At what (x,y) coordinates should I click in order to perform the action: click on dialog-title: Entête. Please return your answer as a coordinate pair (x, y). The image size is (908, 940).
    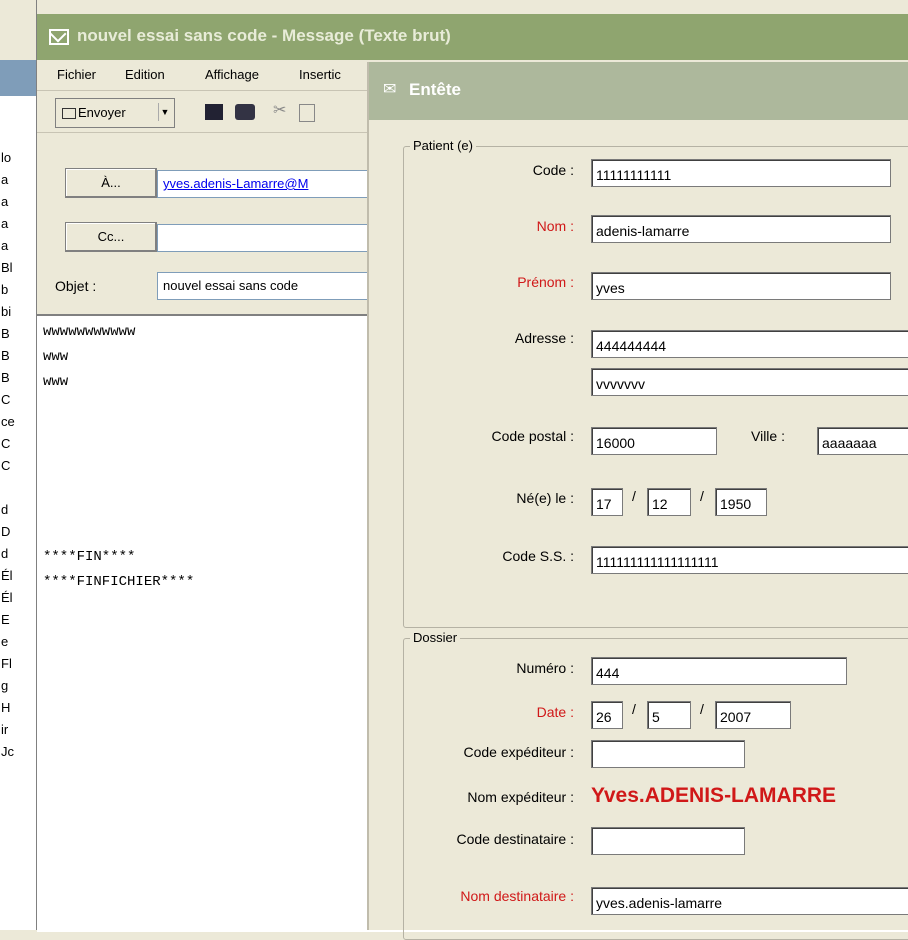
    Looking at the image, I should click on (435, 89).